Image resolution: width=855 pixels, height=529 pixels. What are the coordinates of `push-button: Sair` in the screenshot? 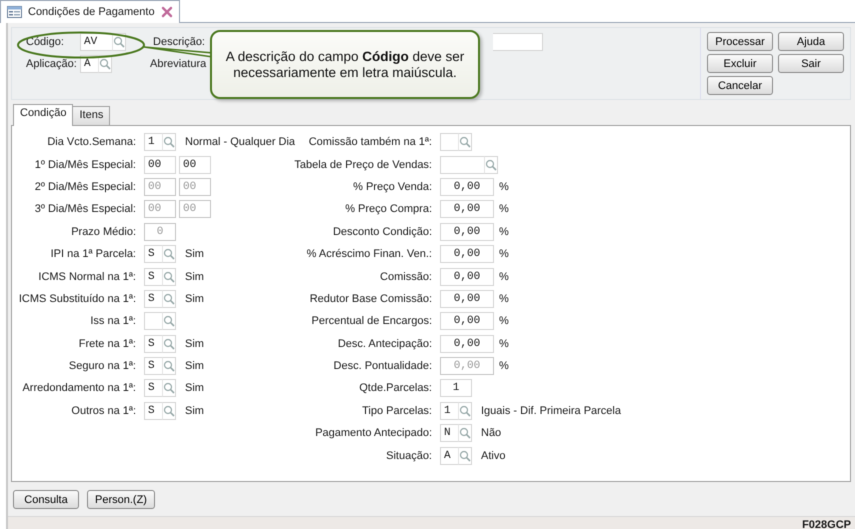 It's located at (811, 63).